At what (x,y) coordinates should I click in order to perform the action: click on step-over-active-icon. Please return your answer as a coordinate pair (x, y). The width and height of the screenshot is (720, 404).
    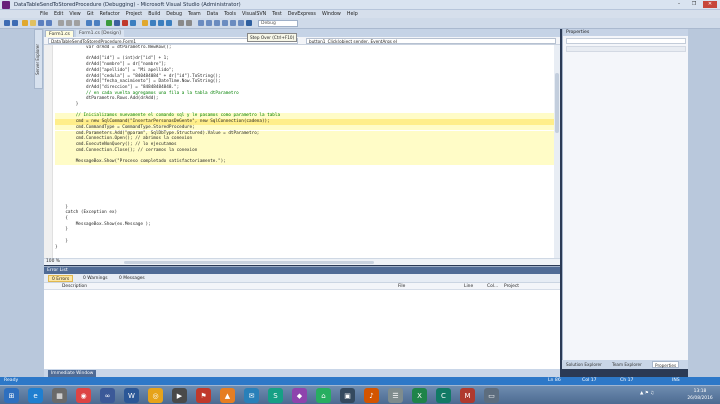
    Looking at the image, I should click on (249, 23).